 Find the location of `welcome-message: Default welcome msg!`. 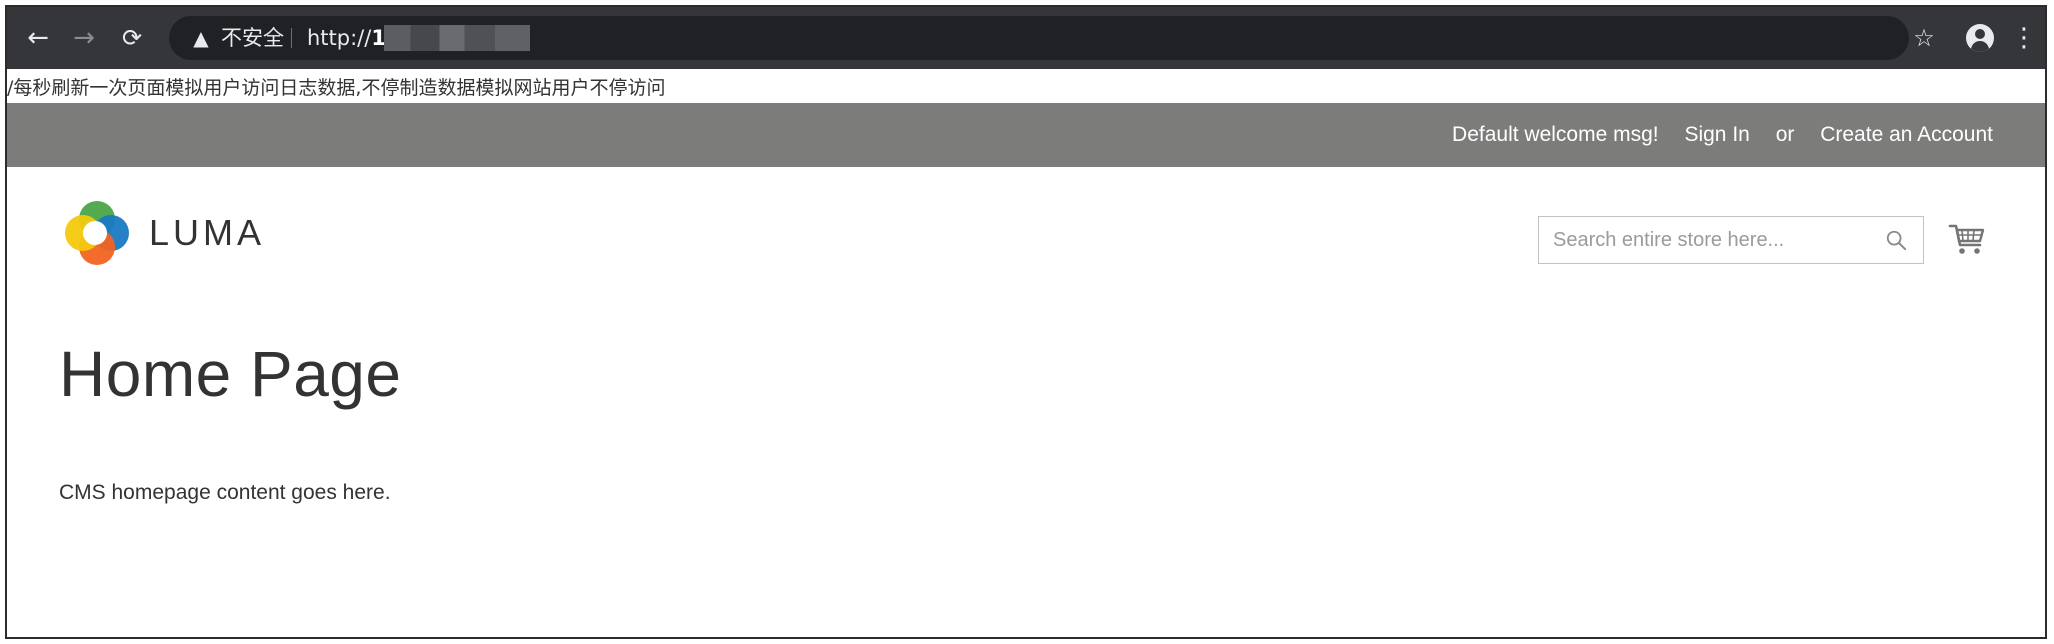

welcome-message: Default welcome msg! is located at coordinates (1555, 134).